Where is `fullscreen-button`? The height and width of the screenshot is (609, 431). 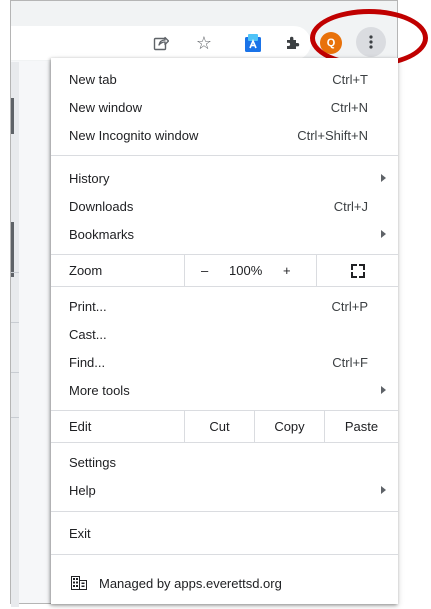
fullscreen-button is located at coordinates (357, 270).